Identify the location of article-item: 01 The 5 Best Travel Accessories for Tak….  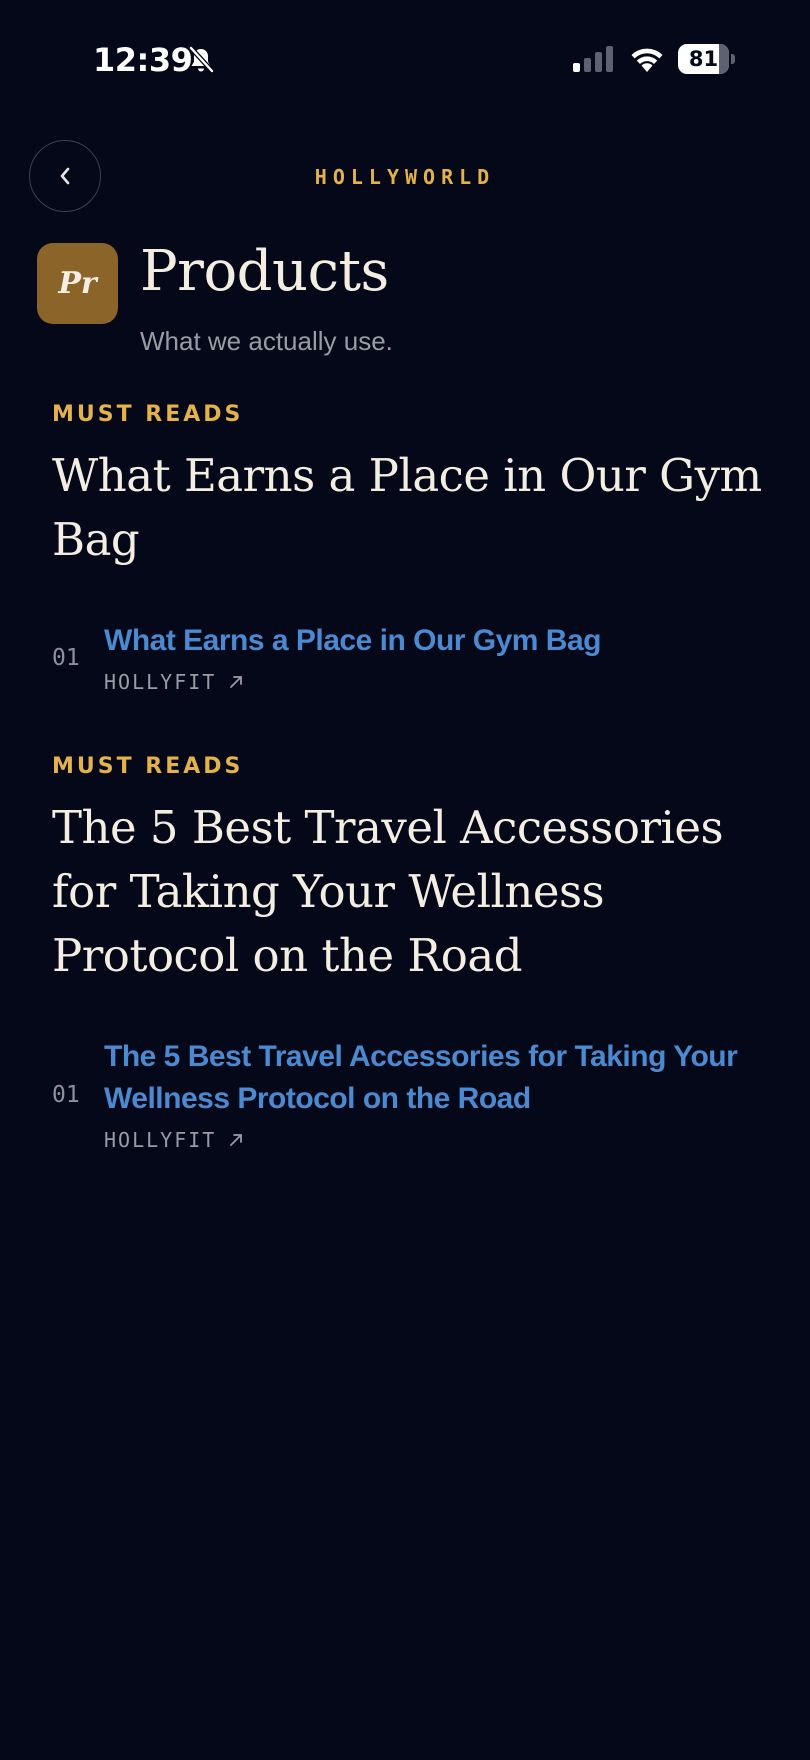
(411, 1095).